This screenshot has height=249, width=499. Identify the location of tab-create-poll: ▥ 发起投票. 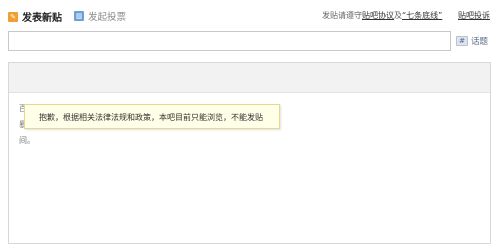
(100, 16).